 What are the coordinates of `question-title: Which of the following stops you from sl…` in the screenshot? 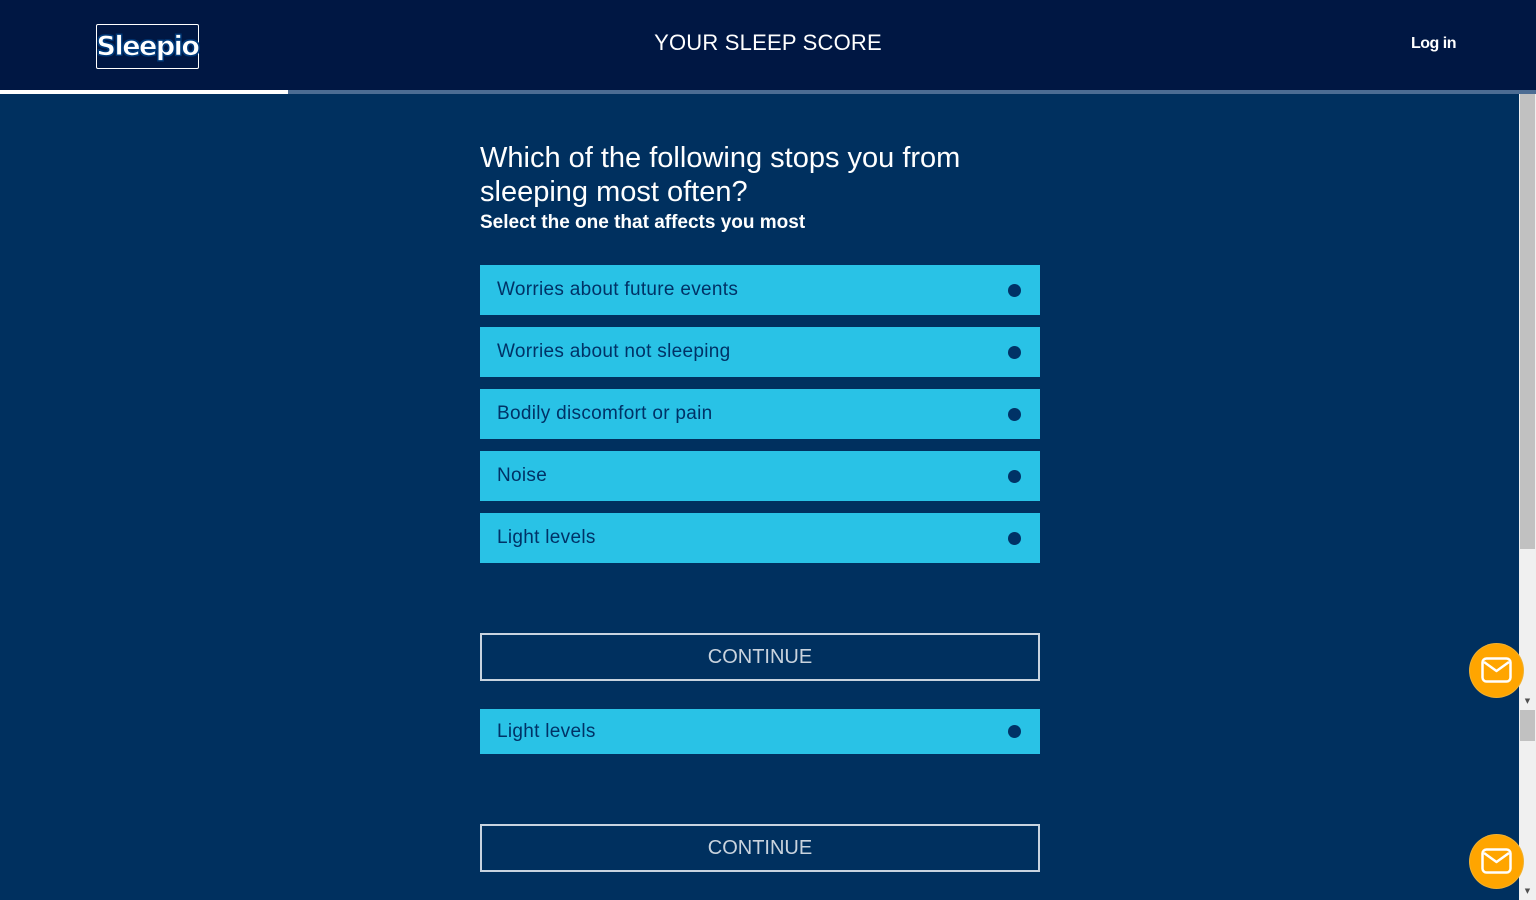 It's located at (720, 175).